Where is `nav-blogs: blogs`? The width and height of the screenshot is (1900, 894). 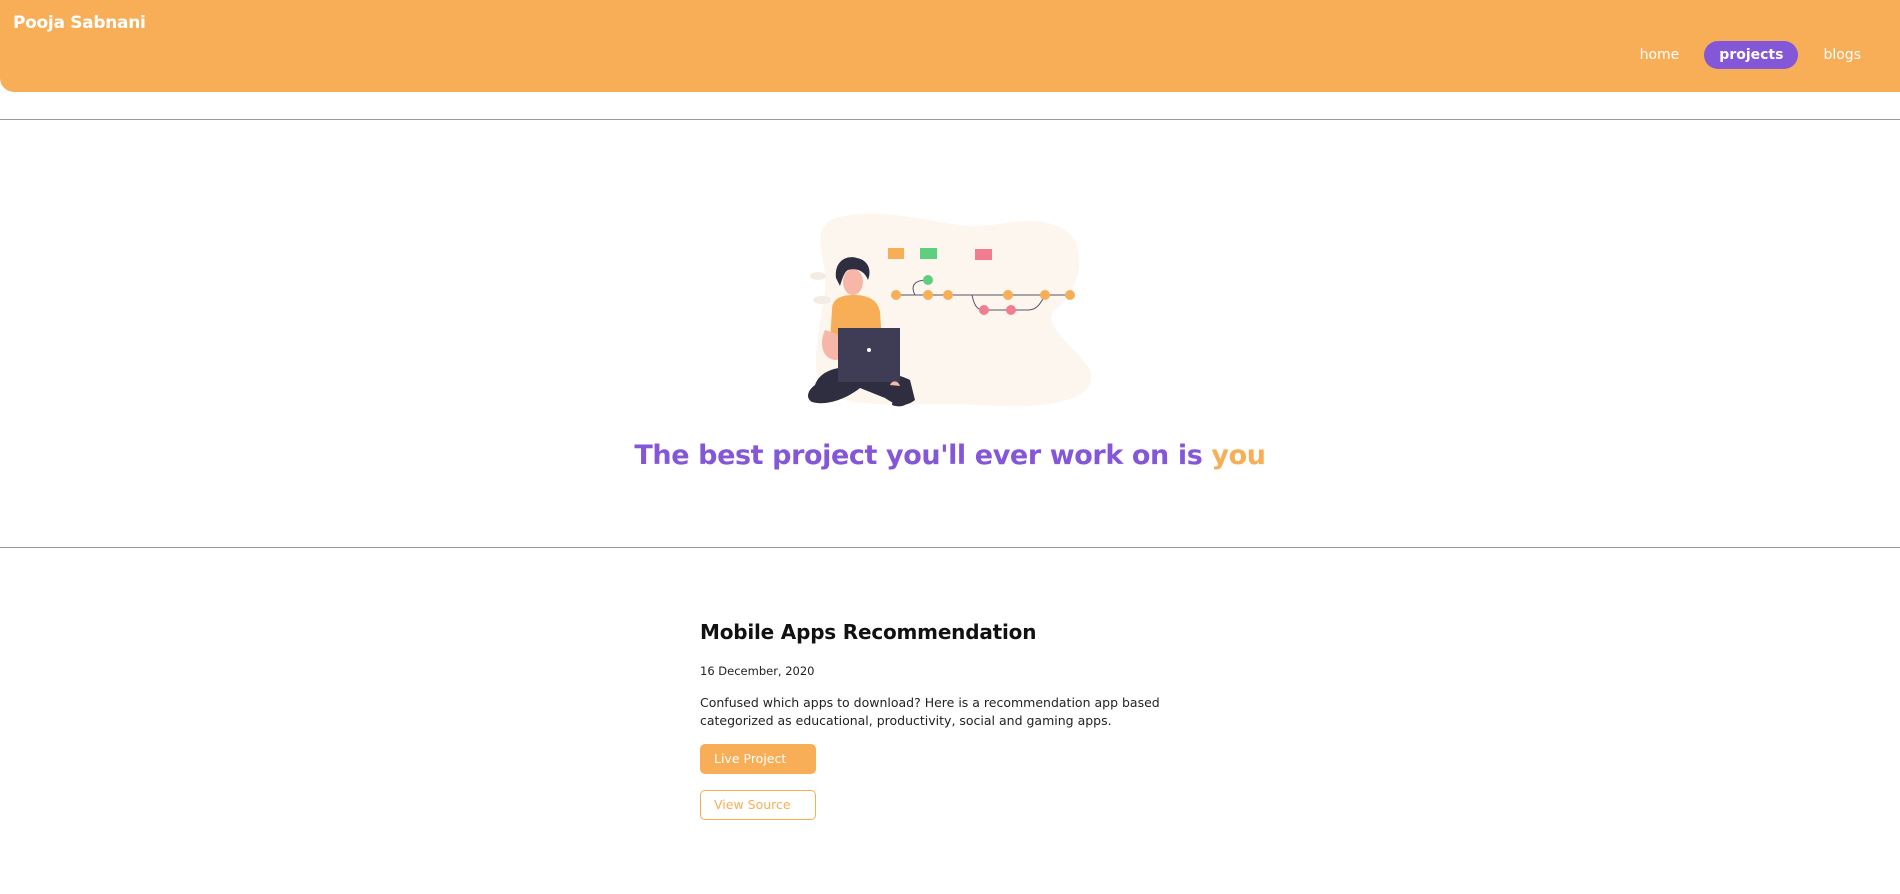 nav-blogs: blogs is located at coordinates (1842, 55).